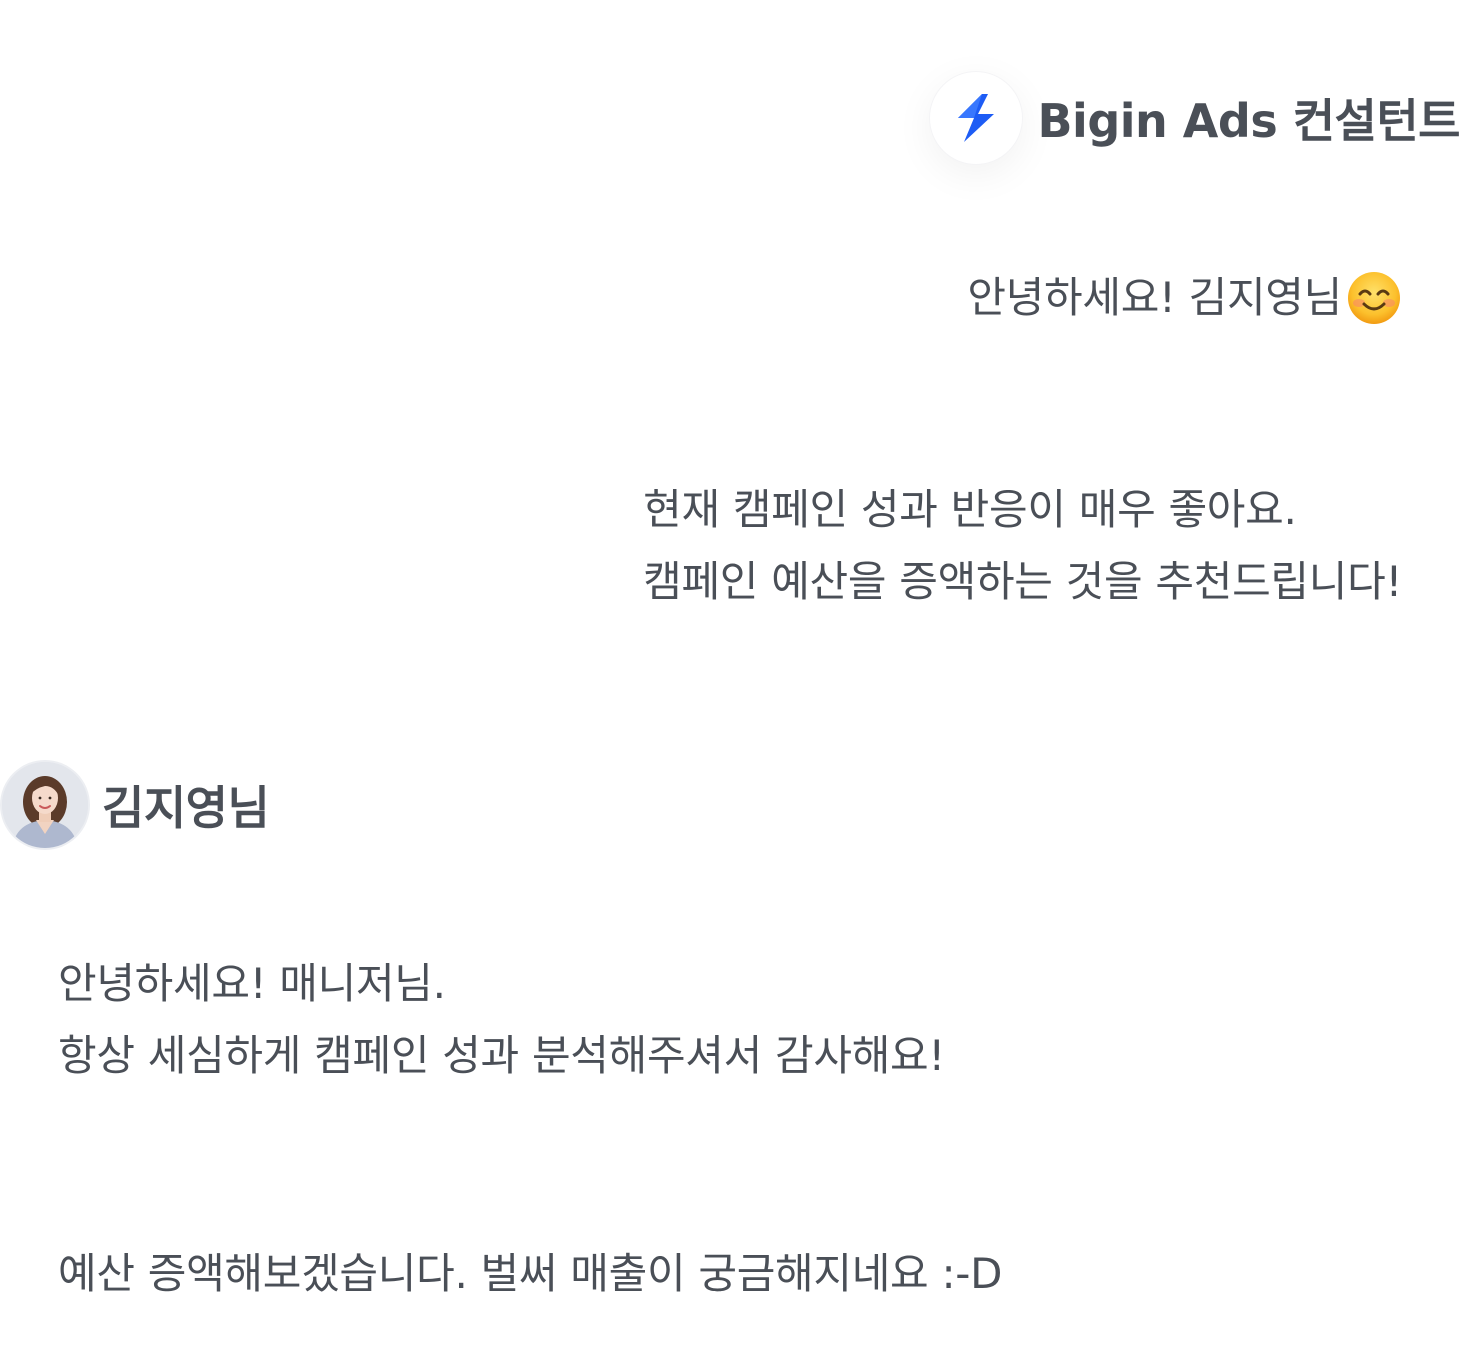  What do you see at coordinates (252, 983) in the screenshot?
I see `message-line: 안녕하세요! 매니저님.` at bounding box center [252, 983].